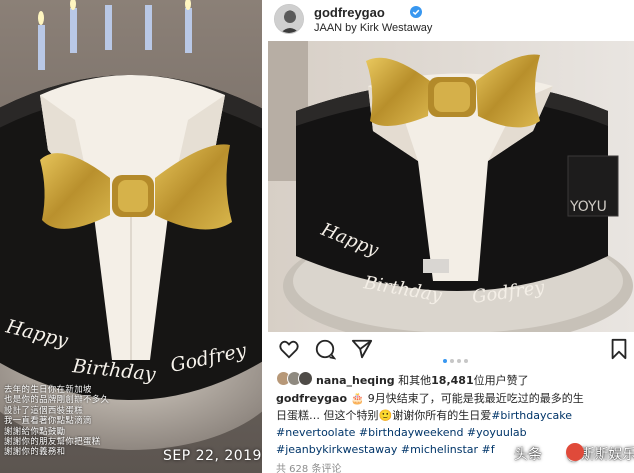 The height and width of the screenshot is (473, 634). I want to click on likes-middle: 和其他, so click(415, 380).